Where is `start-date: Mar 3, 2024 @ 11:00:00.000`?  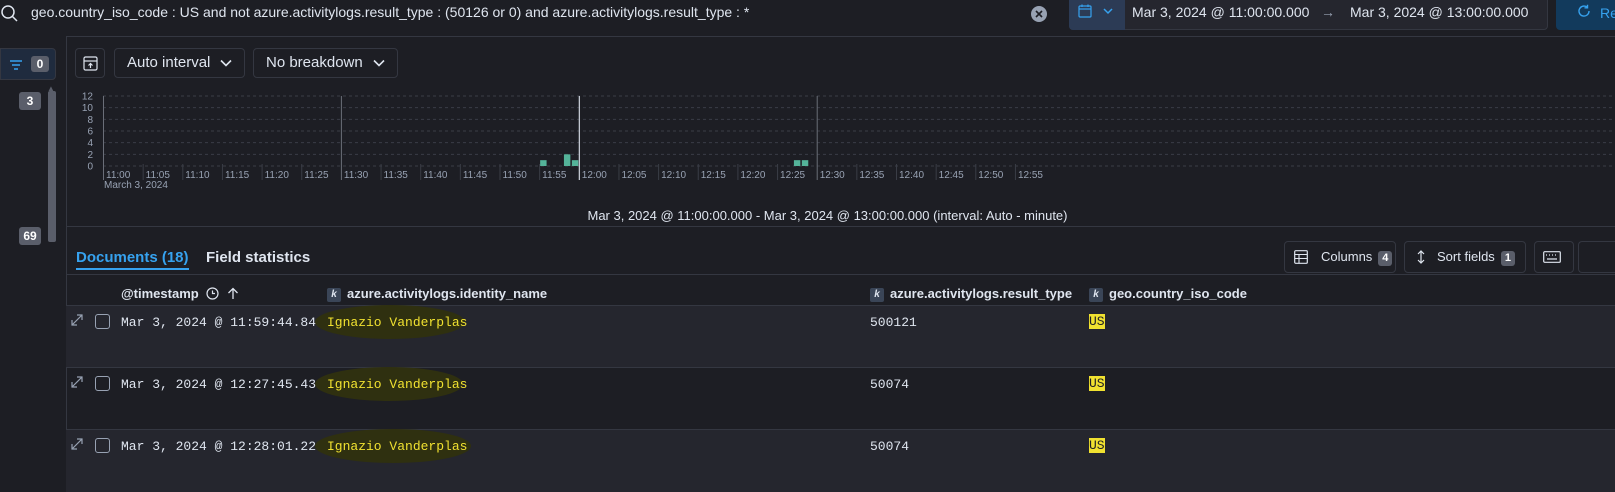
start-date: Mar 3, 2024 @ 11:00:00.000 is located at coordinates (1220, 12).